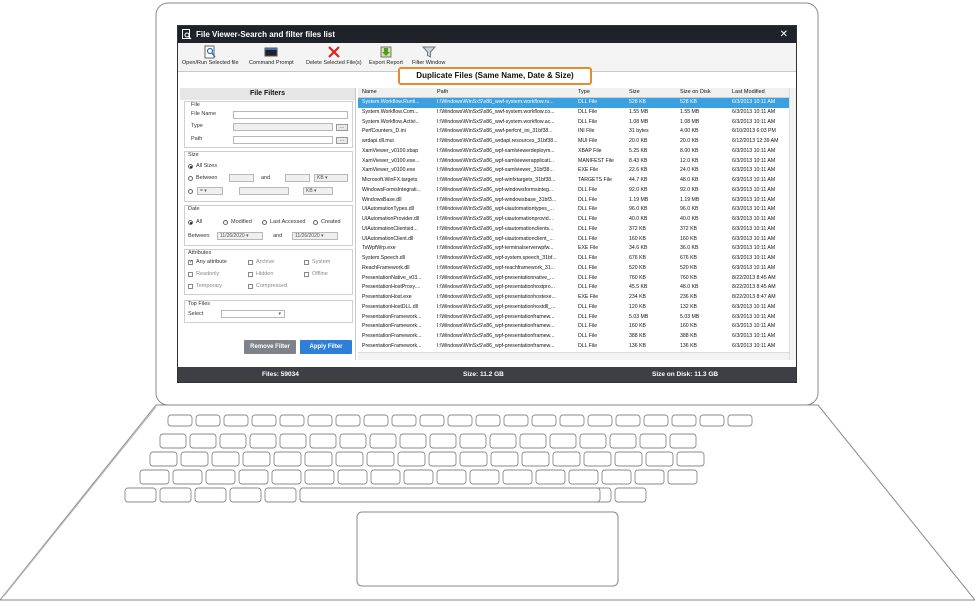 This screenshot has width=975, height=608. Describe the element at coordinates (264, 222) in the screenshot. I see `last-accessed-radio` at that location.